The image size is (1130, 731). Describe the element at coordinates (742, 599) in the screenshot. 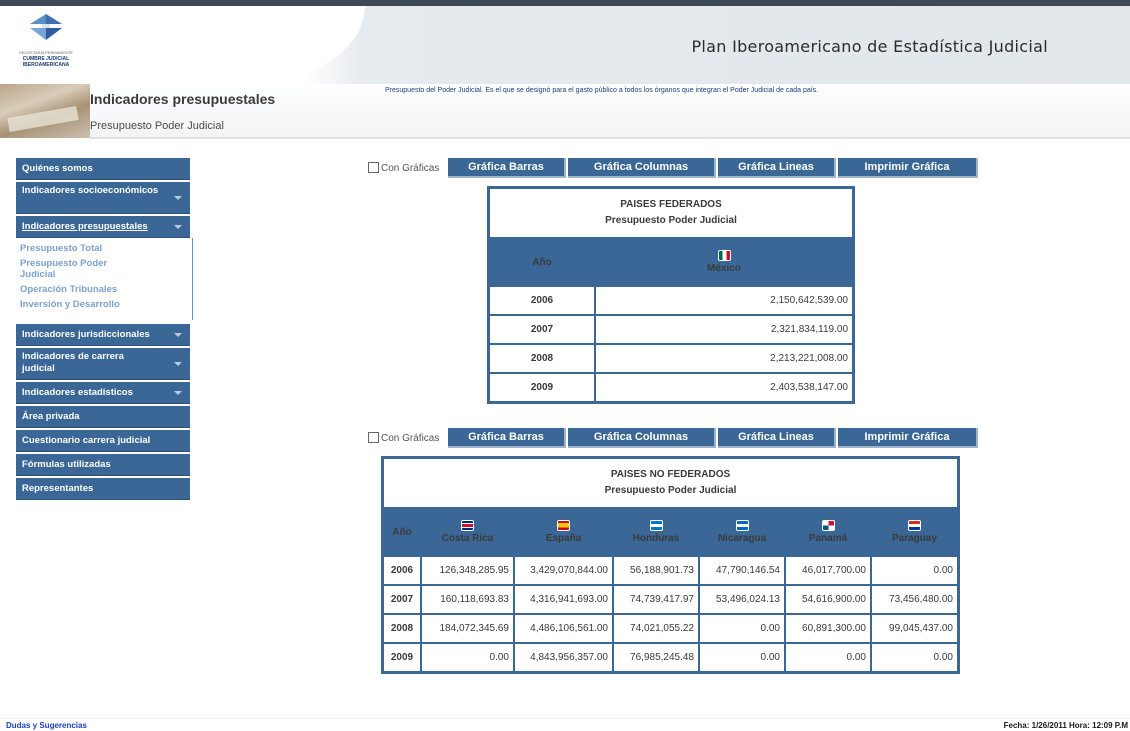

I see `row-value: 53,496,024.13` at that location.